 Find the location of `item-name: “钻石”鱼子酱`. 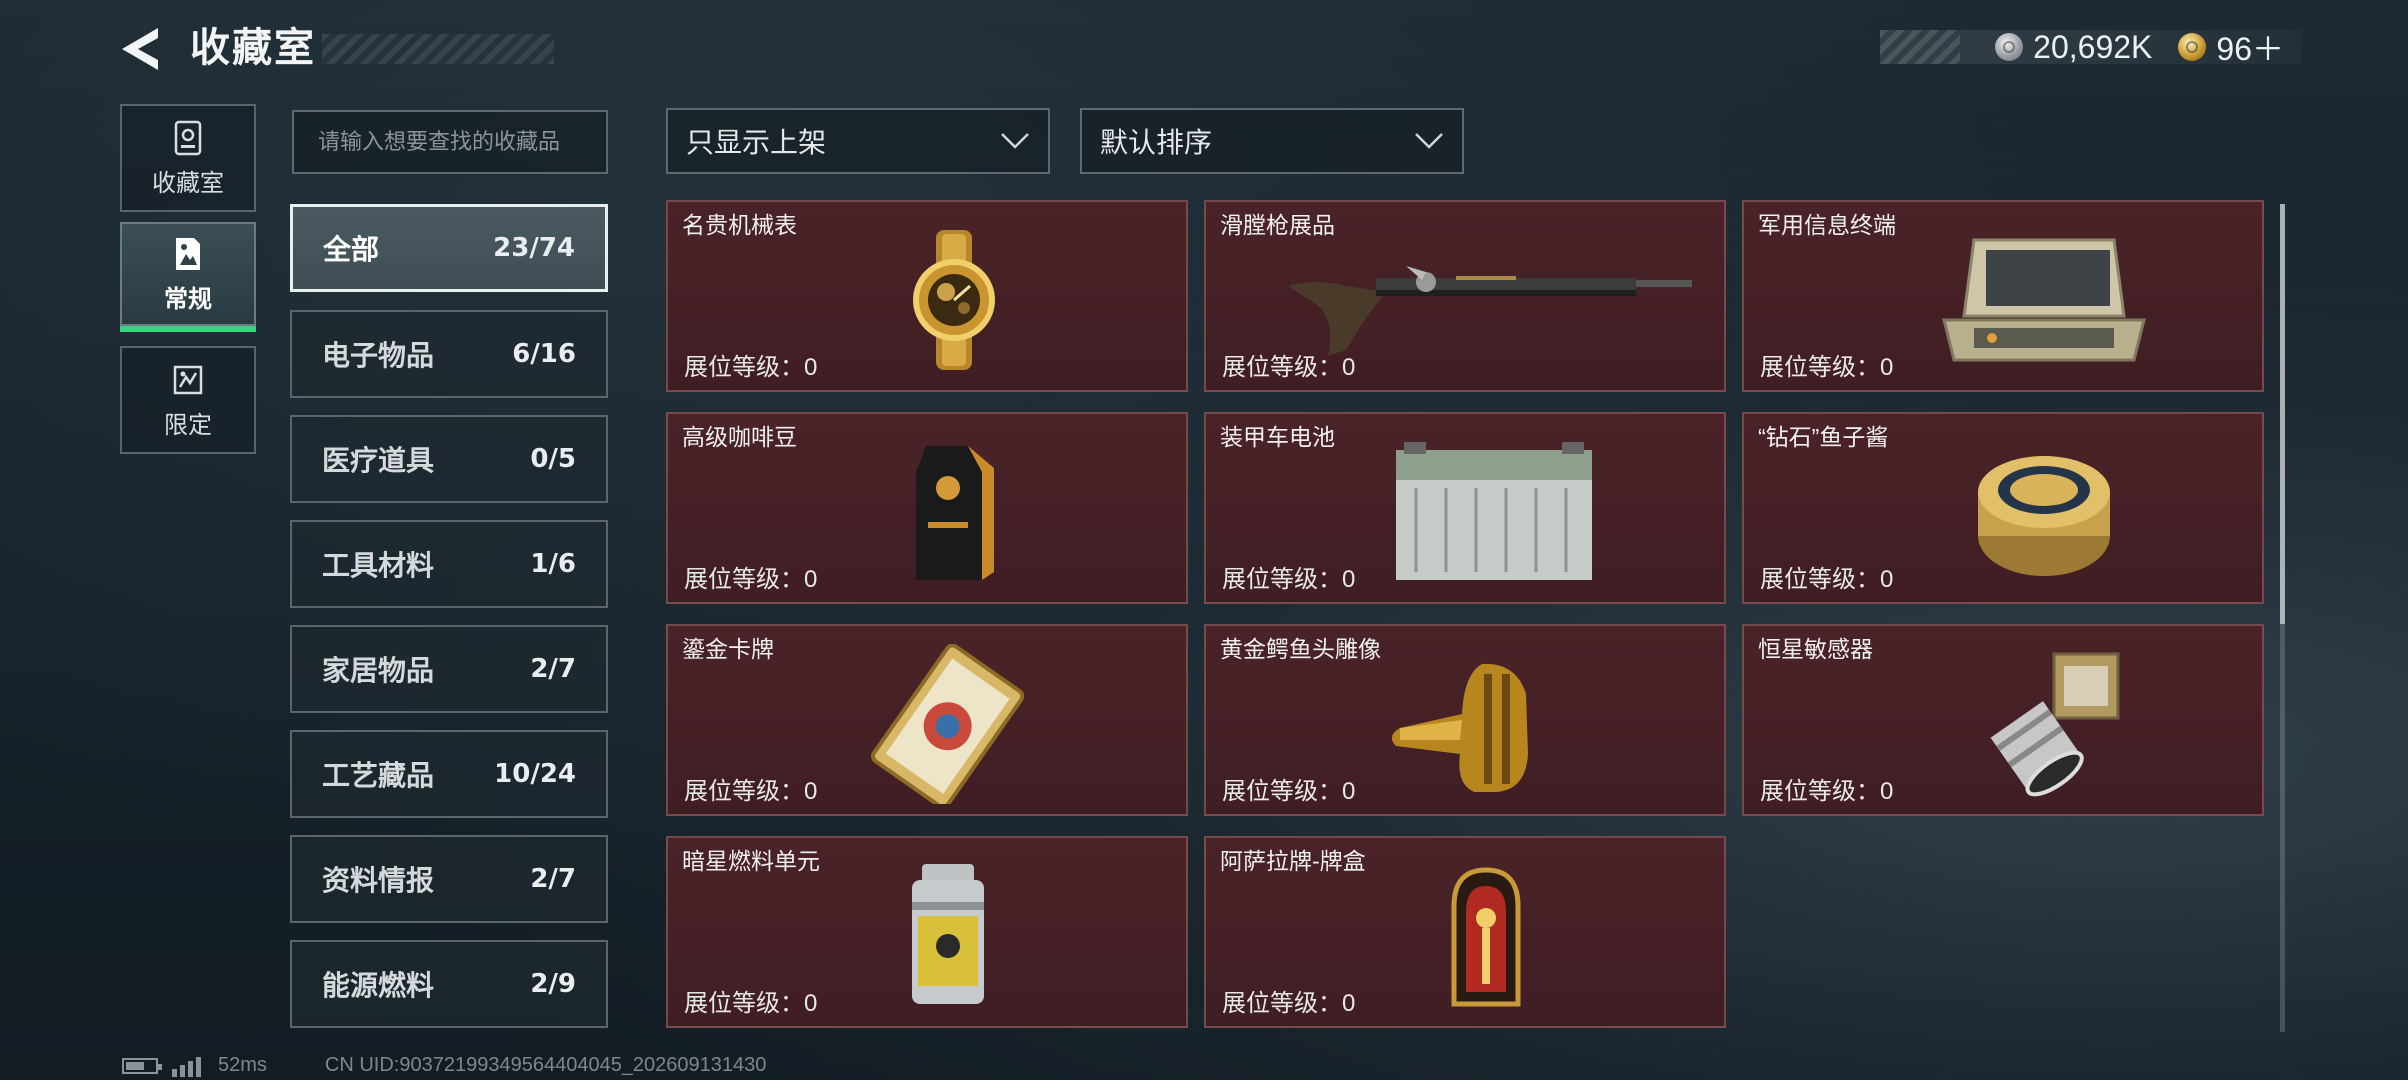

item-name: “钻石”鱼子酱 is located at coordinates (1823, 437).